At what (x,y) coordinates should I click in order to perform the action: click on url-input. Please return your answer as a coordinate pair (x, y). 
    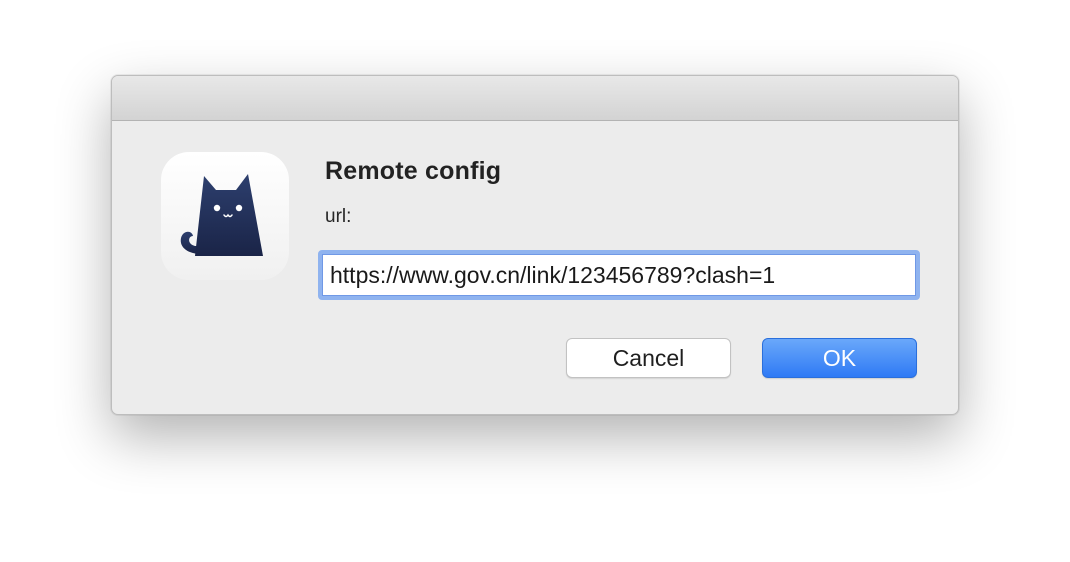
    Looking at the image, I should click on (619, 275).